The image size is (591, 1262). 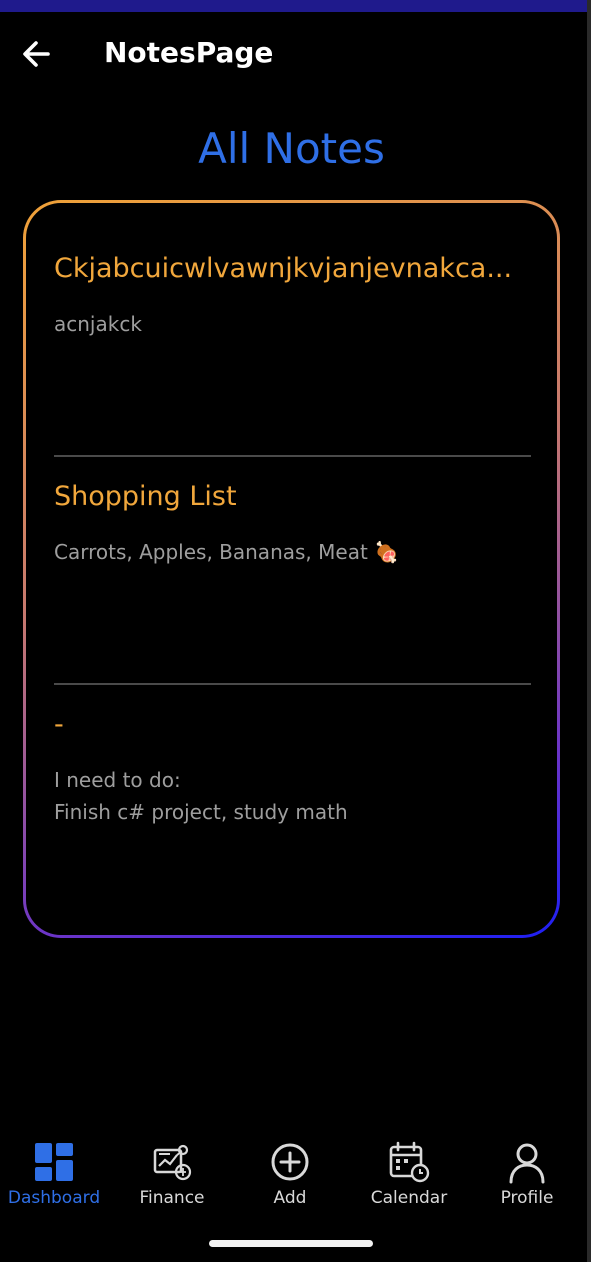 I want to click on note-body: acnjakck, so click(x=98, y=324).